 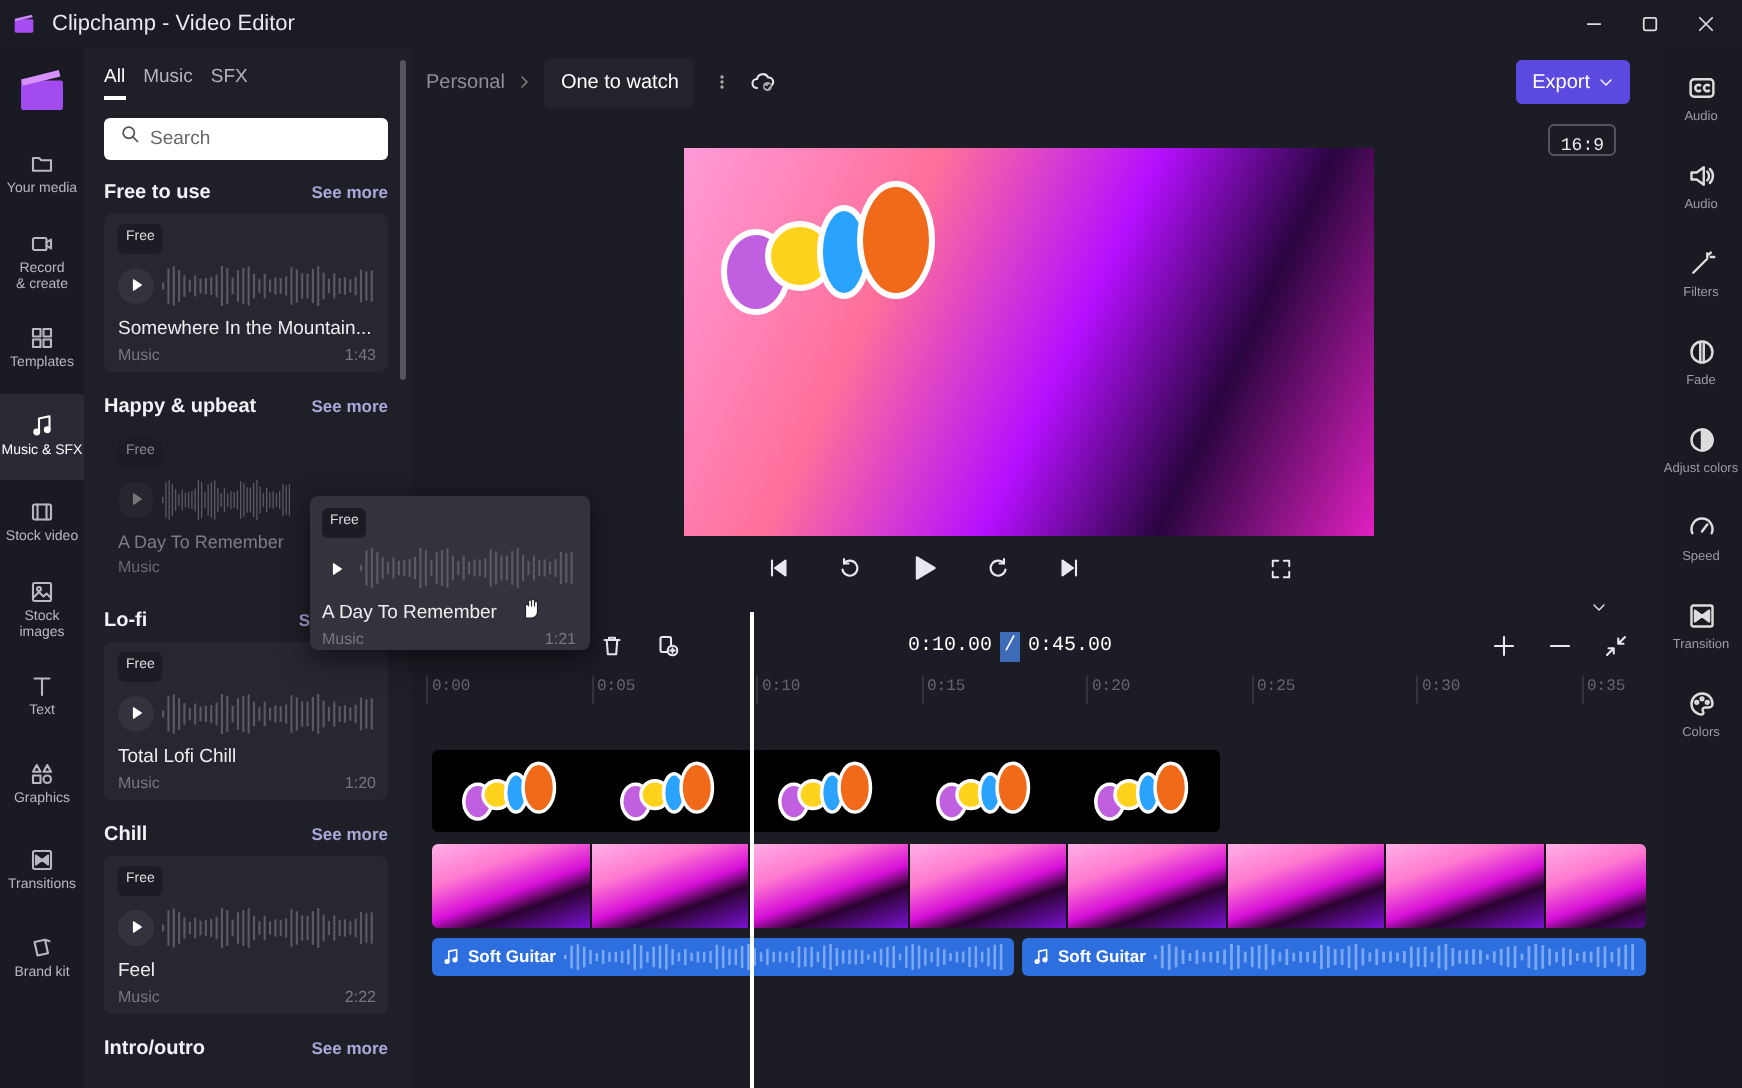 What do you see at coordinates (137, 971) in the screenshot?
I see `track-title: Feel` at bounding box center [137, 971].